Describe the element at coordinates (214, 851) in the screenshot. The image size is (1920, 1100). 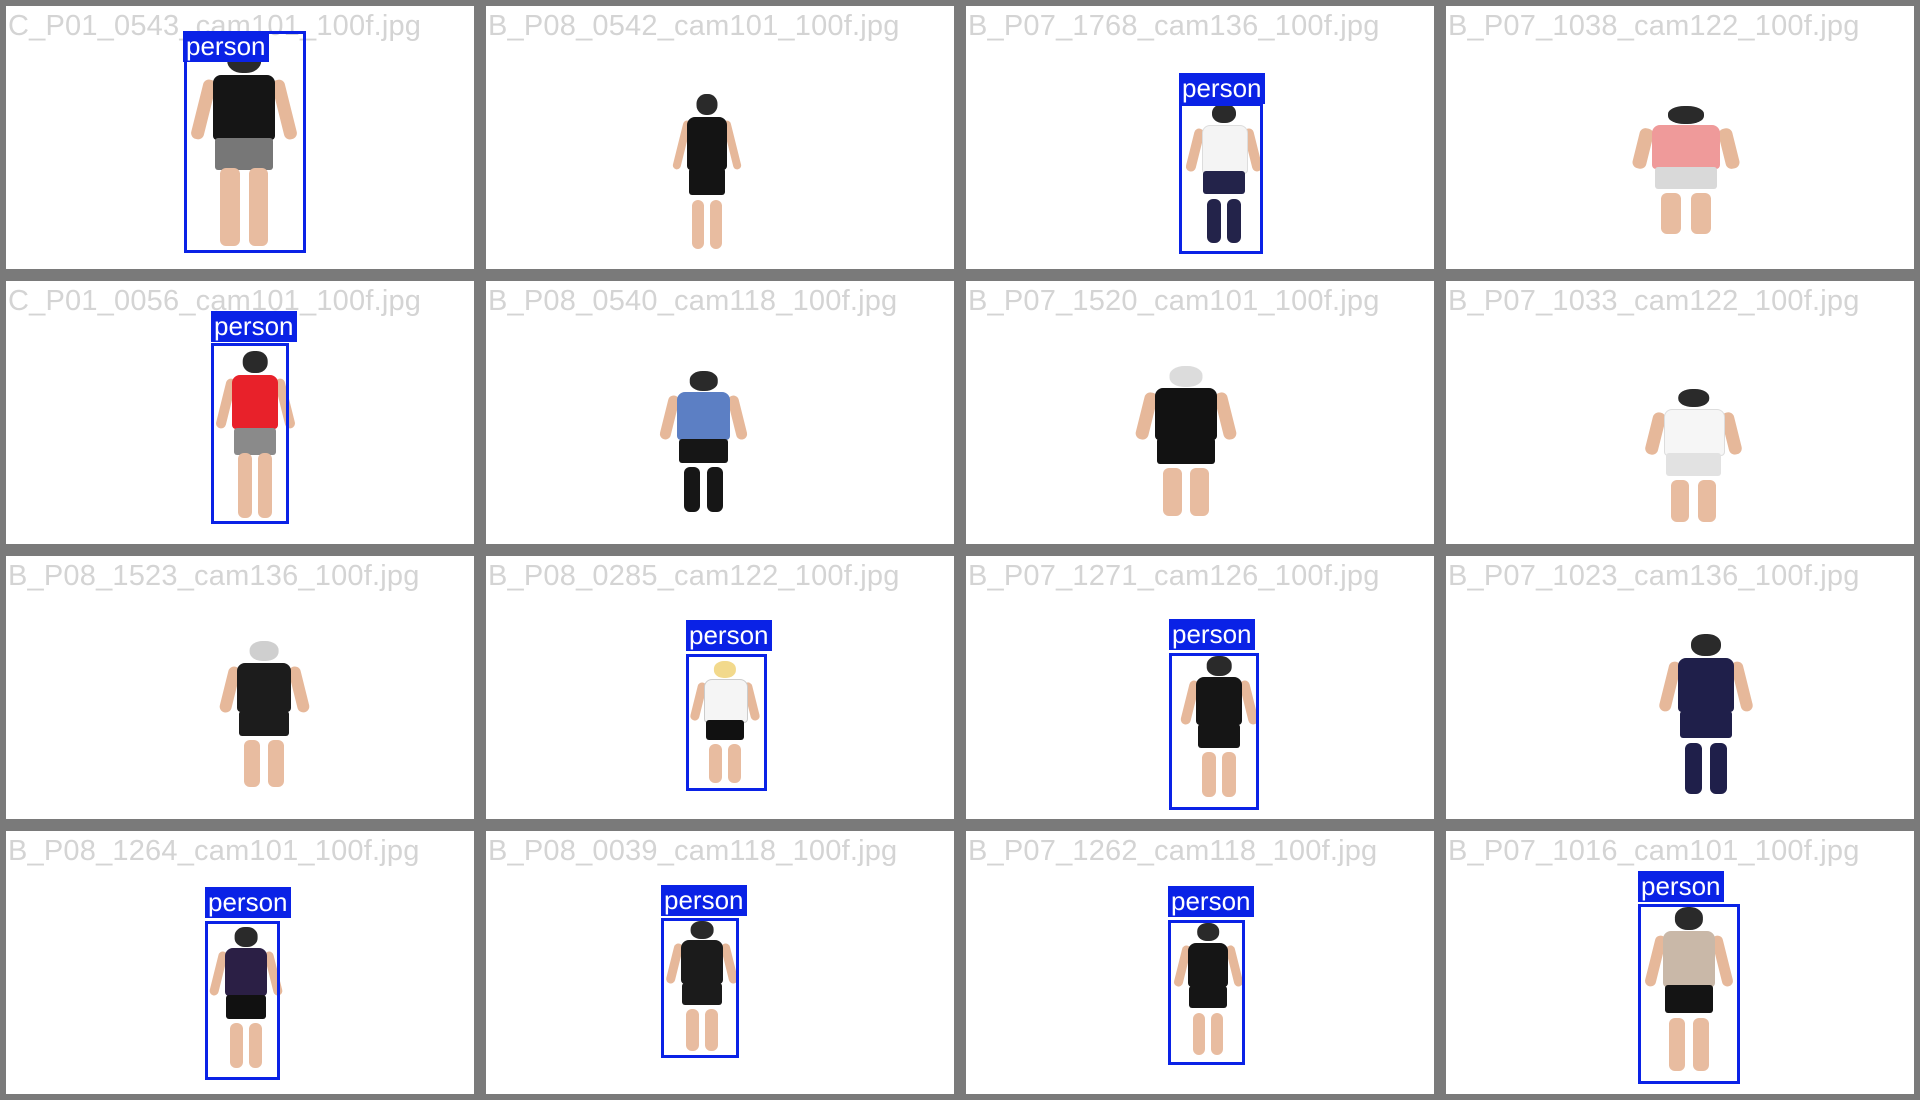
I see `image-filename: B_P08_1264_cam101_100f.jpg` at that location.